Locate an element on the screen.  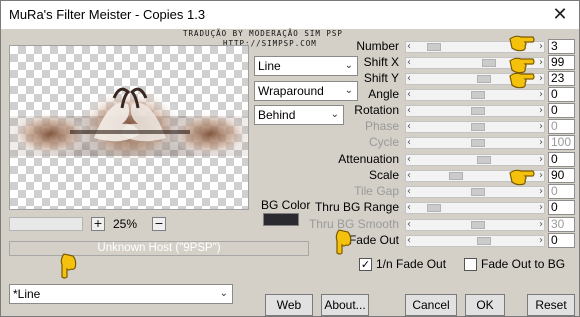
preset-select-value: *Line is located at coordinates (27, 294).